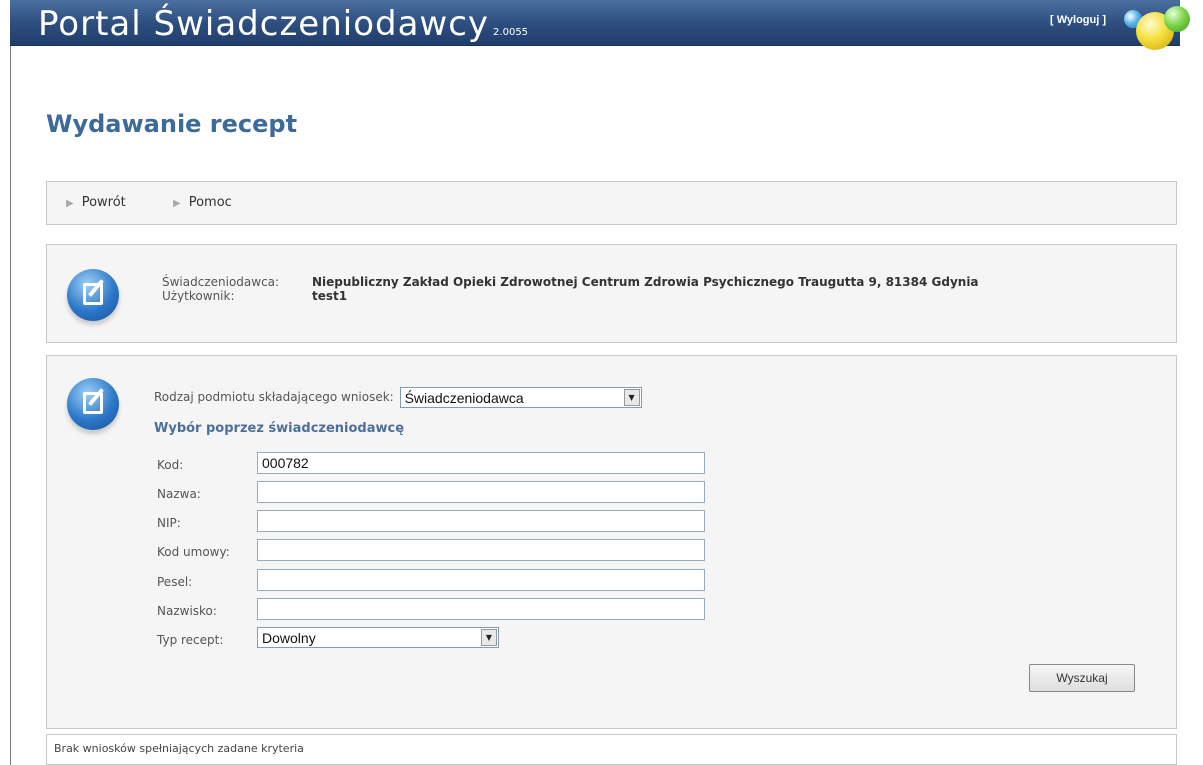 This screenshot has height=765, width=1203. What do you see at coordinates (179, 494) in the screenshot?
I see `nazwa-label: Nazwa:` at bounding box center [179, 494].